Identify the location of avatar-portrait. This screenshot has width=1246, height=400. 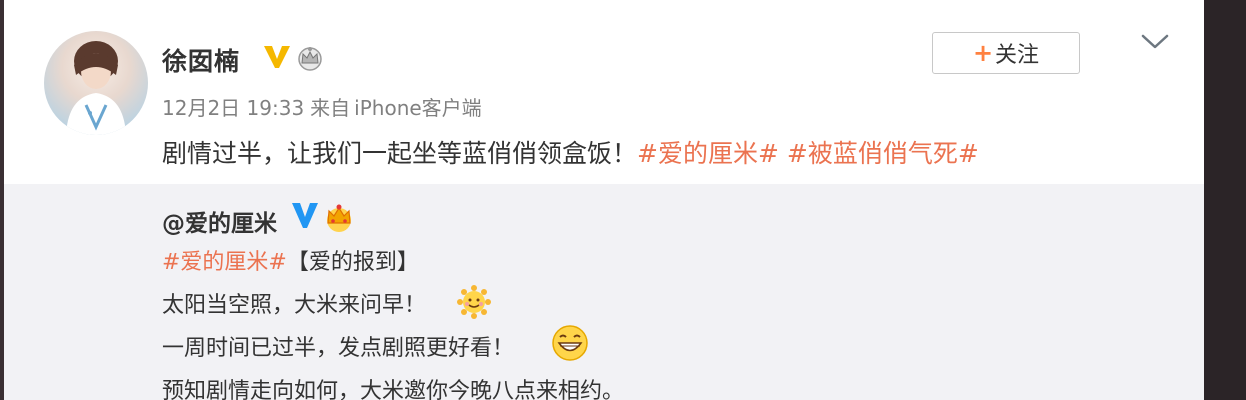
(96, 88).